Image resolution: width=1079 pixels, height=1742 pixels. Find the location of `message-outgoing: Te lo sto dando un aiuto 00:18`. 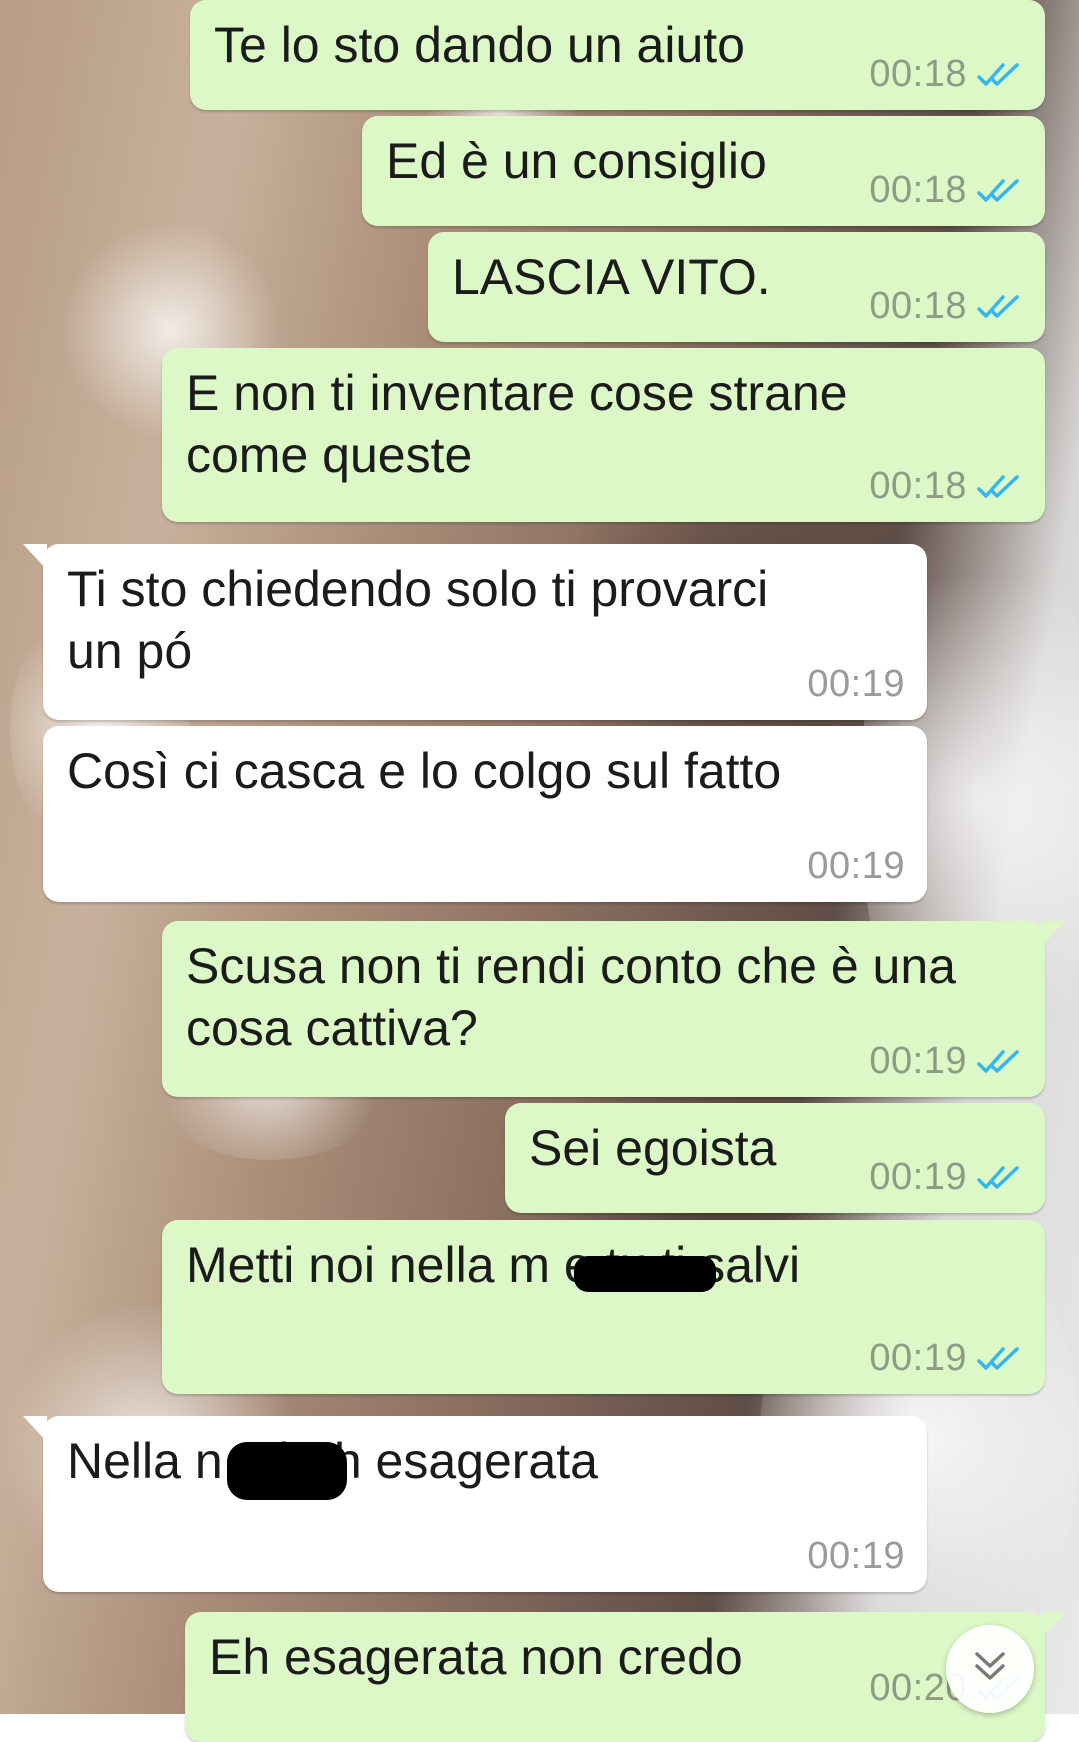

message-outgoing: Te lo sto dando un aiuto 00:18 is located at coordinates (617, 55).